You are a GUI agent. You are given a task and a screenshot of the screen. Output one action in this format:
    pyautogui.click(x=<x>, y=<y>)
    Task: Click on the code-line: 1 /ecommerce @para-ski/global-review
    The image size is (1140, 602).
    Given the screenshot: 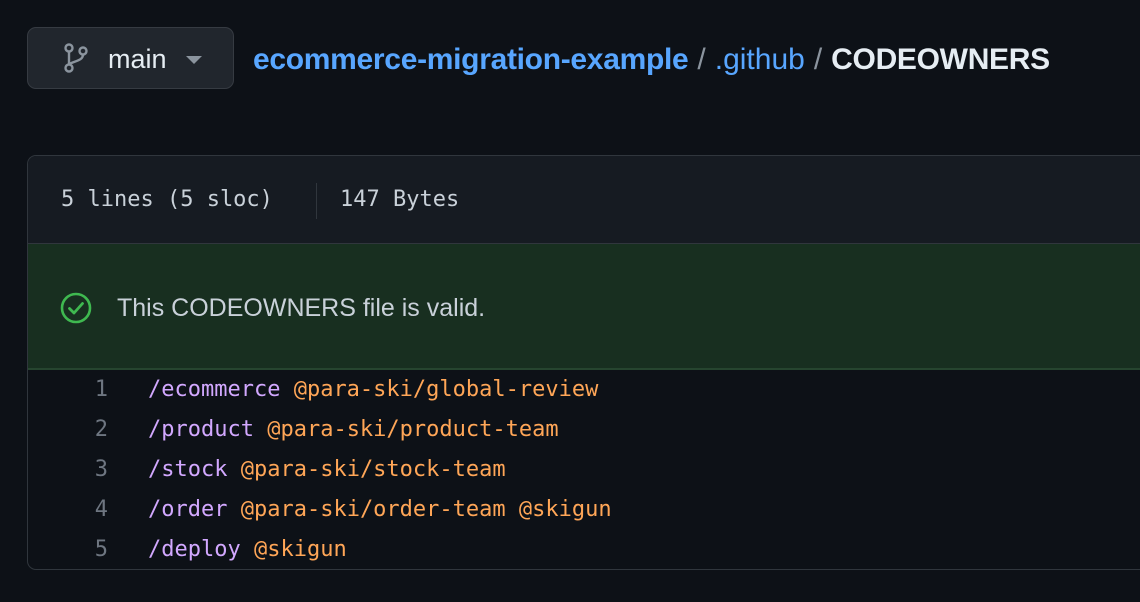 What is the action you would take?
    pyautogui.click(x=584, y=390)
    